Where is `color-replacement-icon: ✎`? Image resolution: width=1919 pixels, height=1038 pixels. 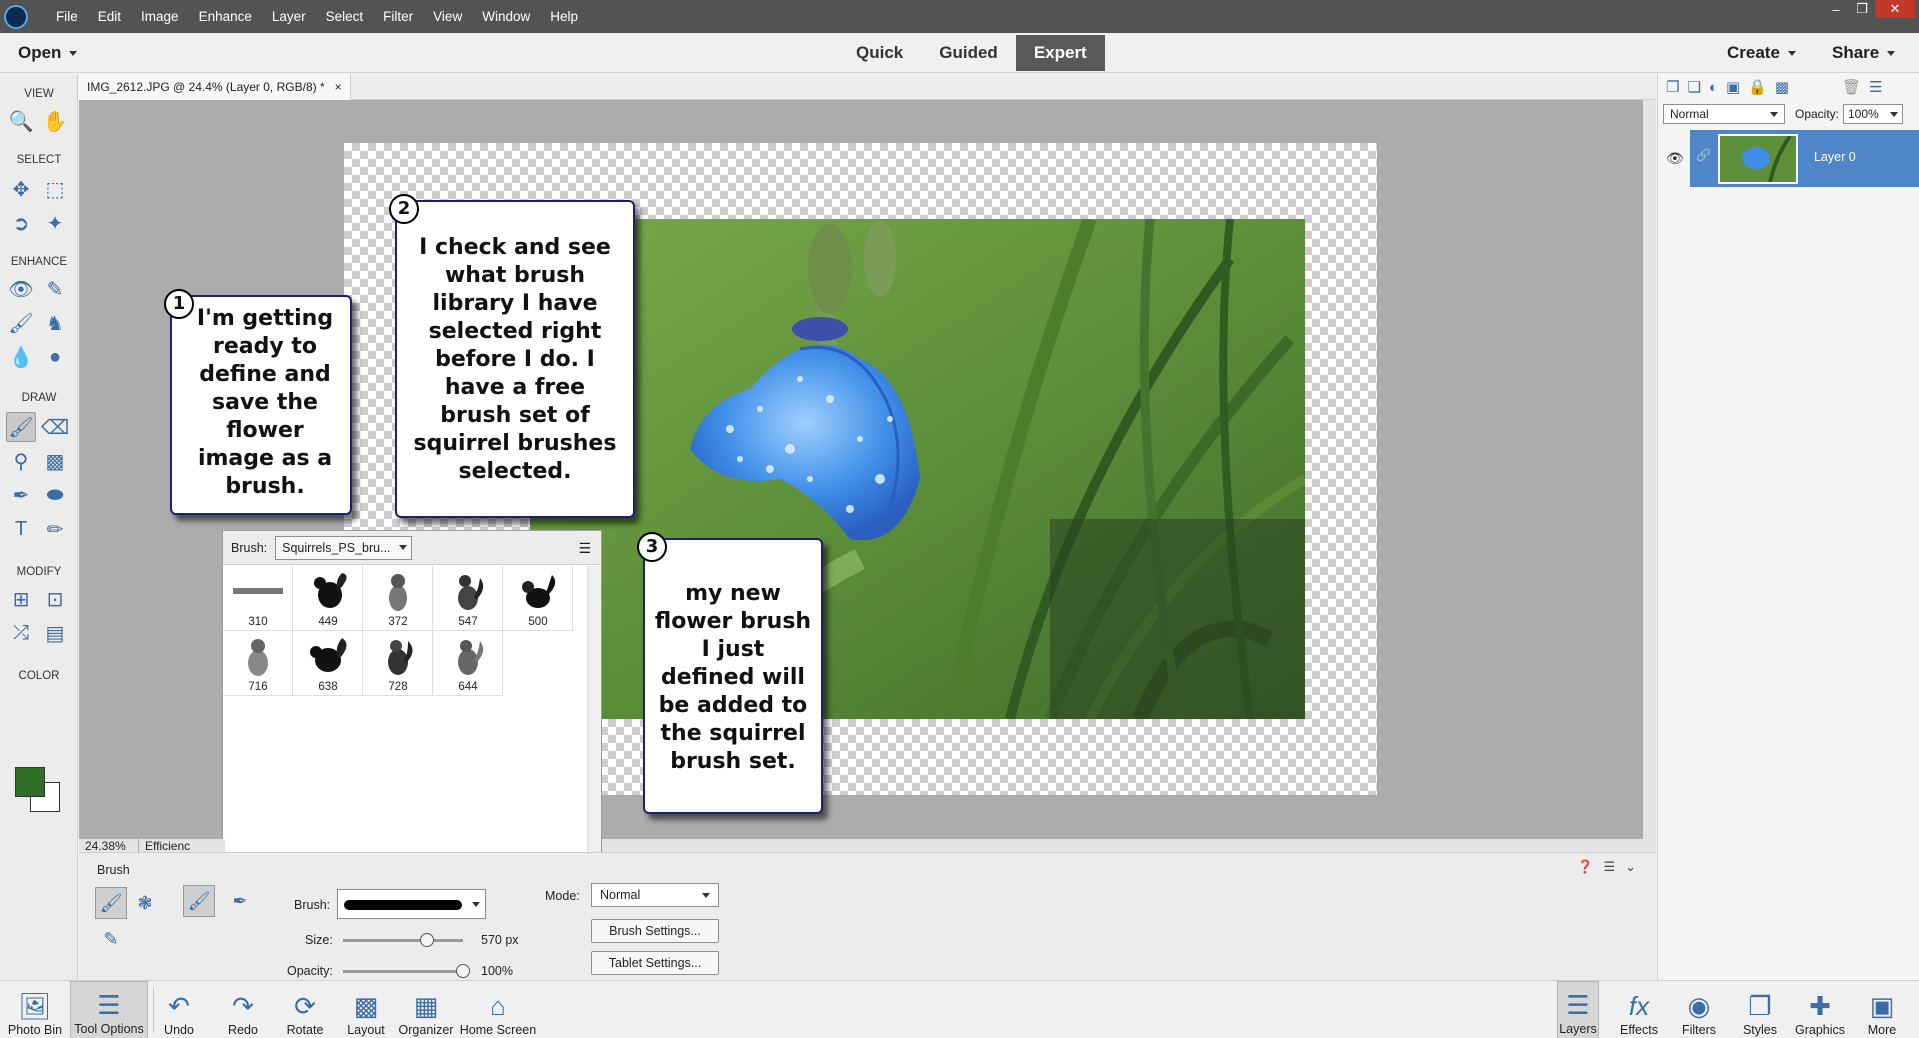 color-replacement-icon: ✎ is located at coordinates (111, 939).